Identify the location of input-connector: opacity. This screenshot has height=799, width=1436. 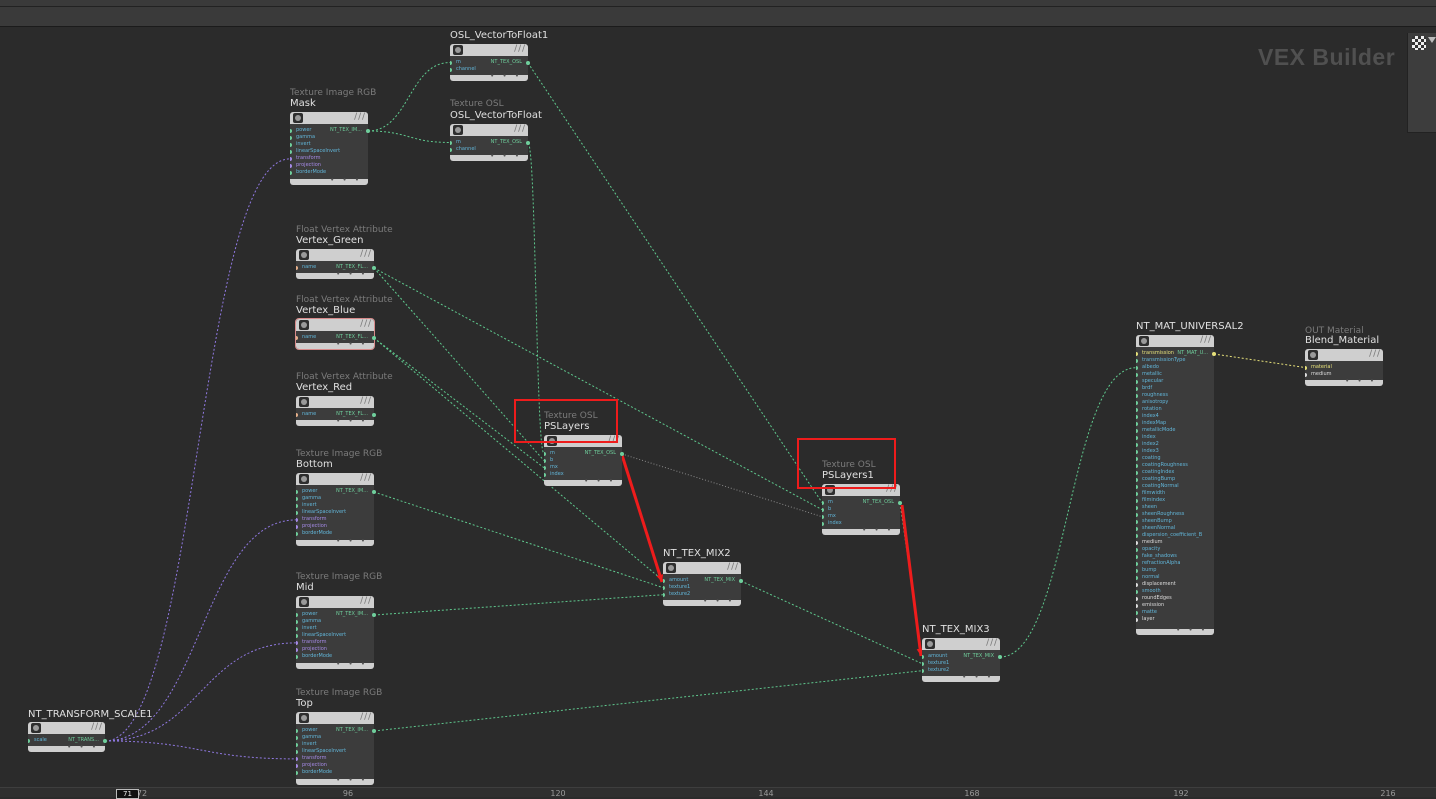
(1169, 549).